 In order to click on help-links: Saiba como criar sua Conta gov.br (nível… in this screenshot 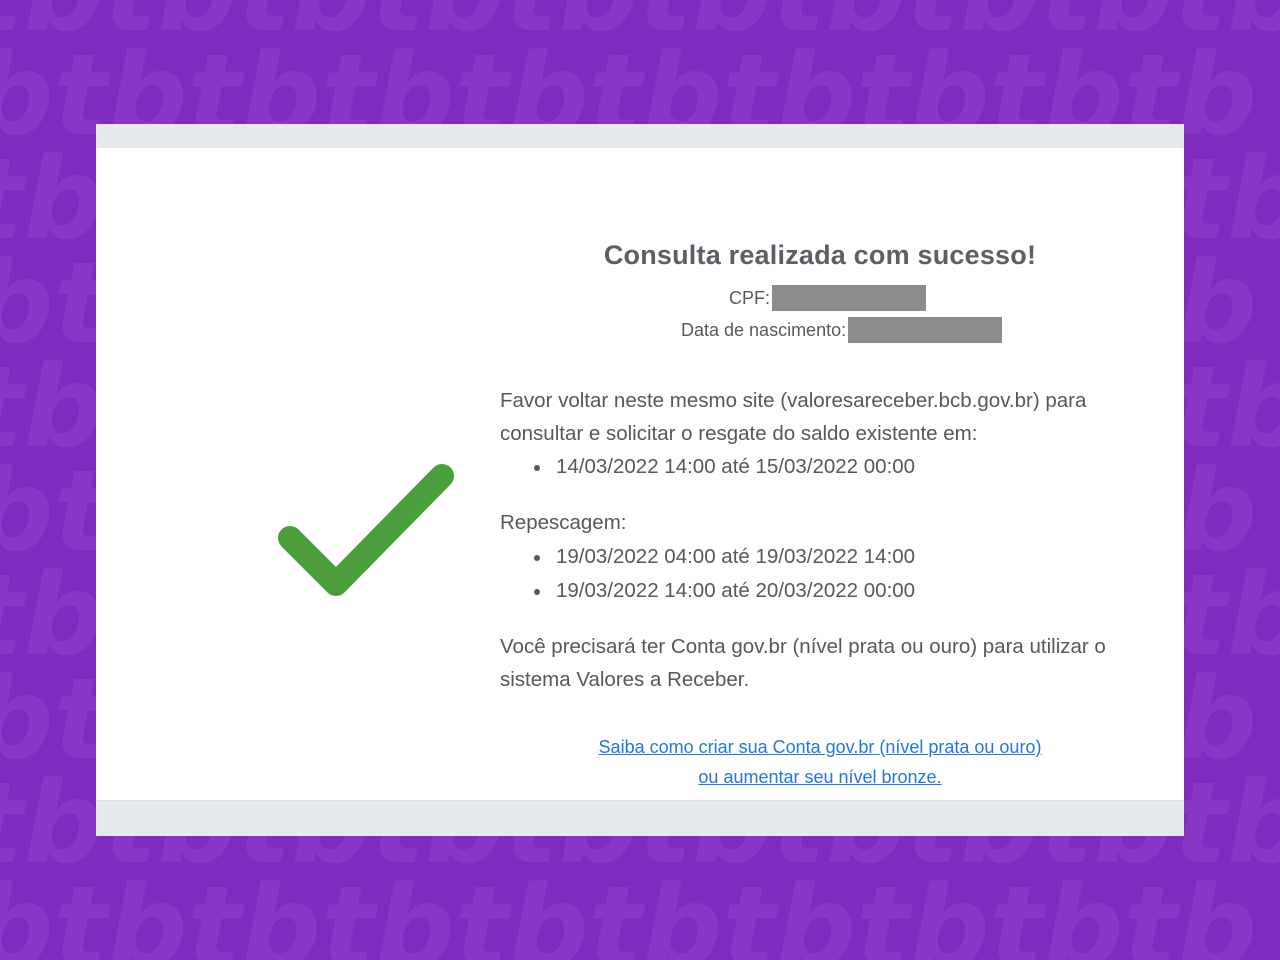, I will do `click(820, 762)`.